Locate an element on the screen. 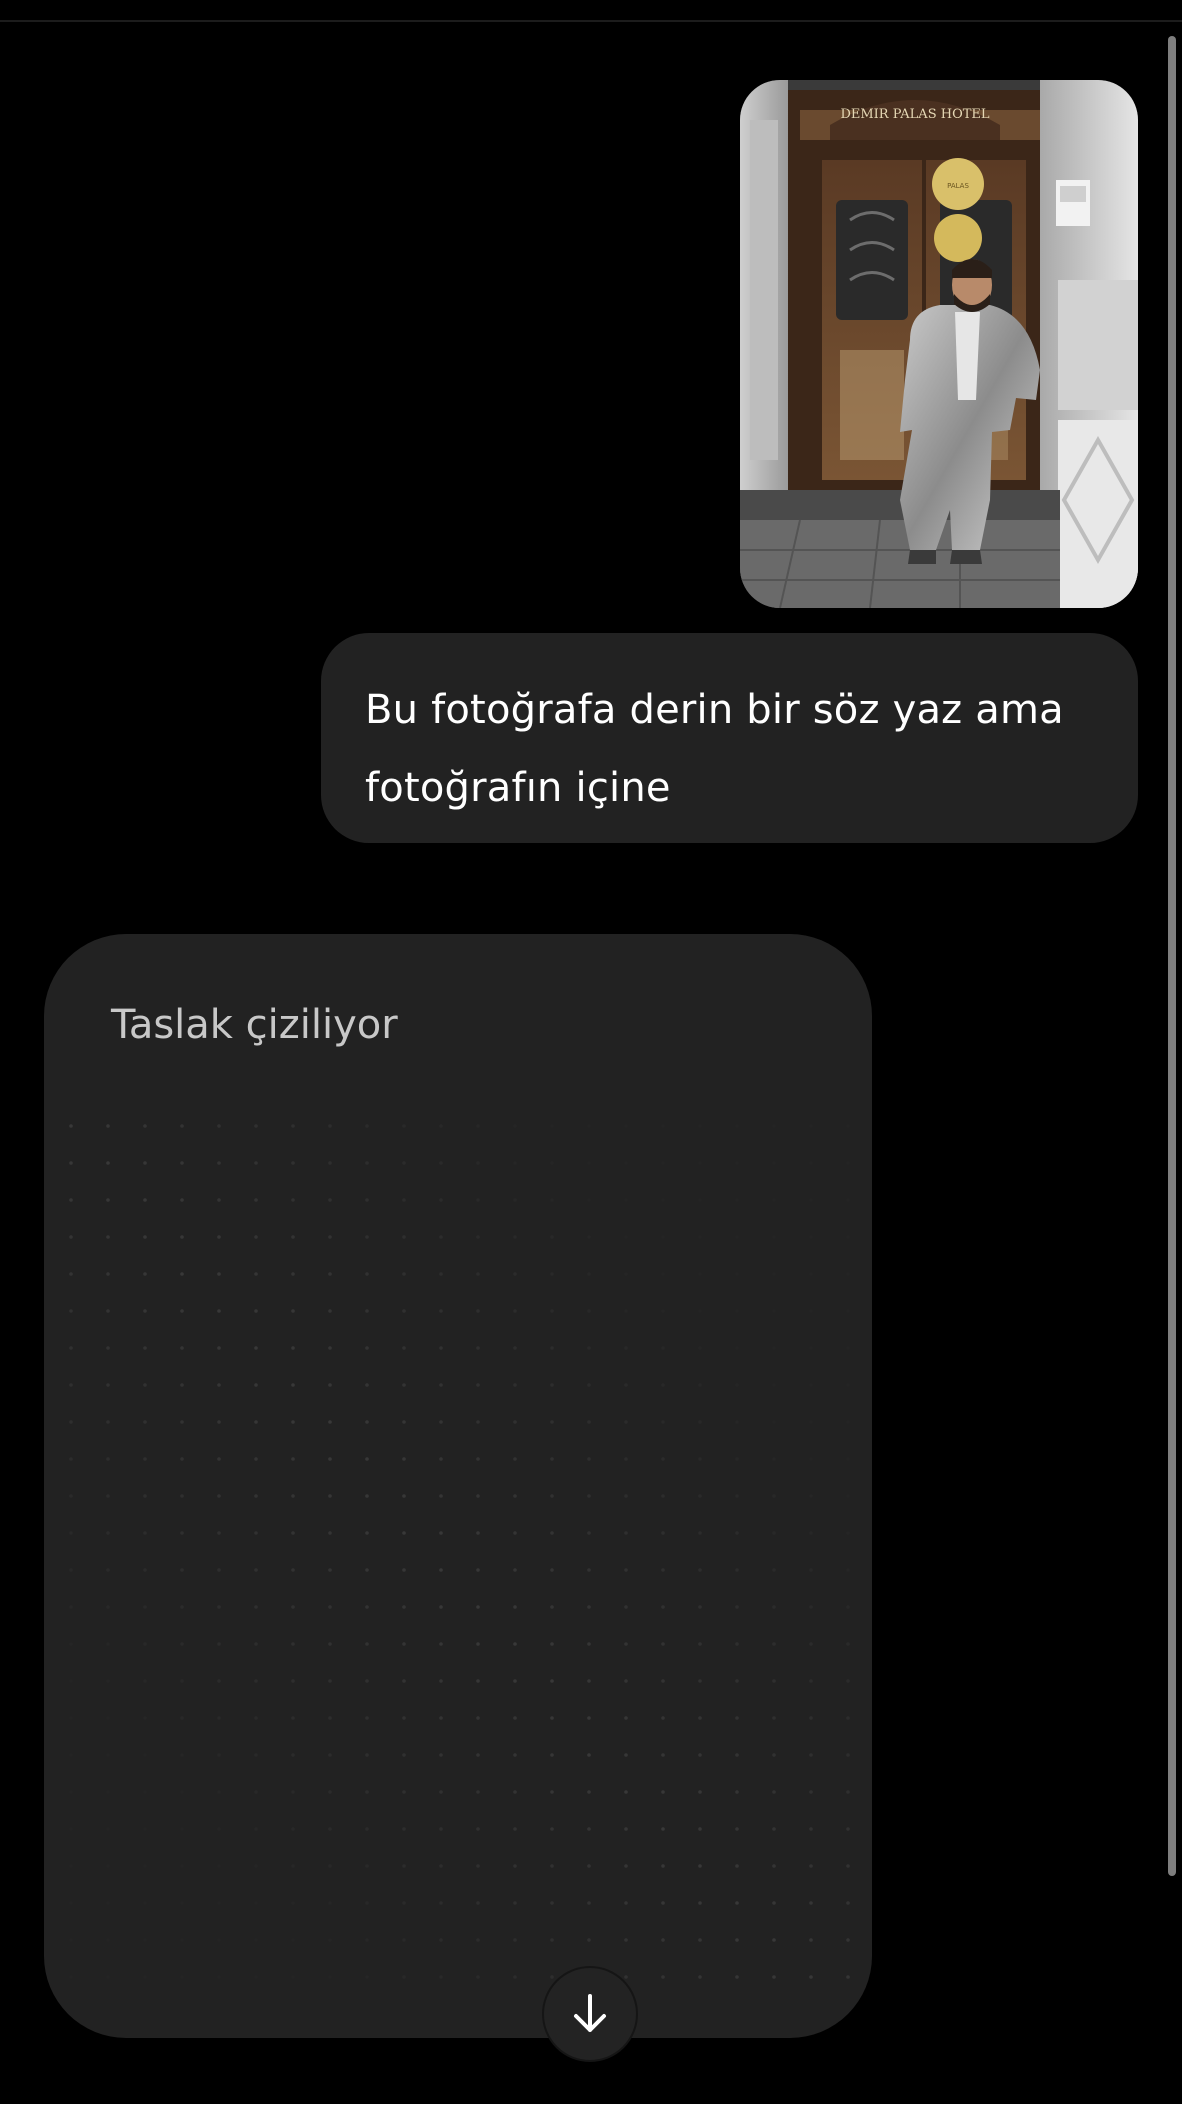  draft-status-text: Taslak çiziliyor is located at coordinates (254, 1025).